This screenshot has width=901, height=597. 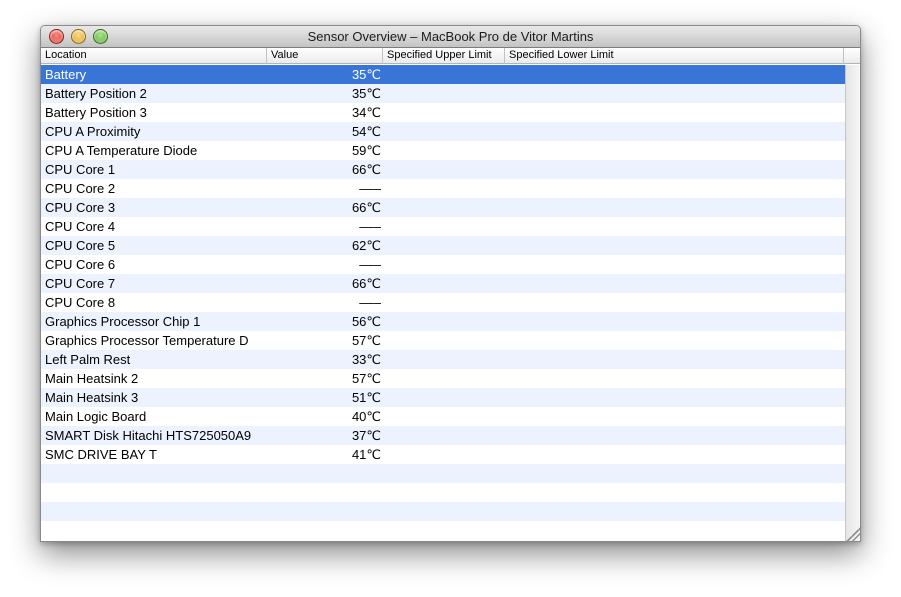 I want to click on zoom-icon, so click(x=100, y=36).